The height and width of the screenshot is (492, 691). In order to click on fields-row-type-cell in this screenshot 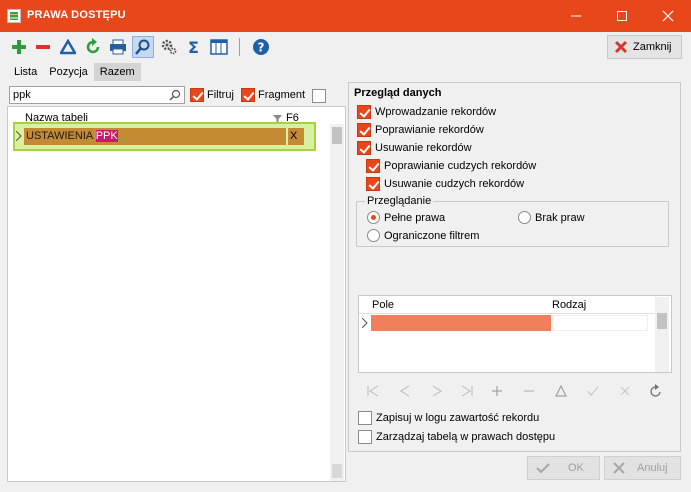, I will do `click(600, 323)`.